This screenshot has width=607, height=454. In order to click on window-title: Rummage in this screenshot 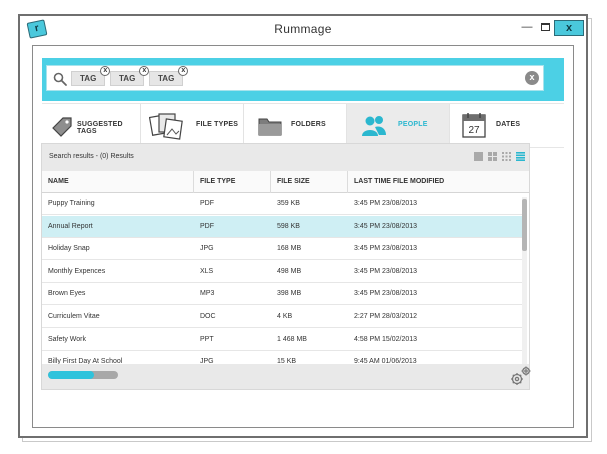, I will do `click(303, 29)`.